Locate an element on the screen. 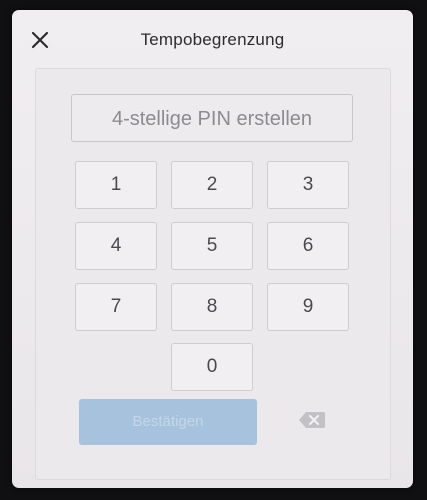  backspace-icon is located at coordinates (312, 420).